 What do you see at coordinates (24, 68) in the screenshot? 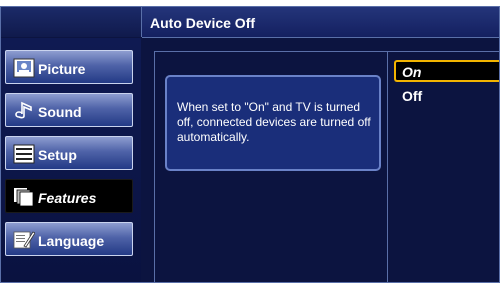
I see `picture-icon` at bounding box center [24, 68].